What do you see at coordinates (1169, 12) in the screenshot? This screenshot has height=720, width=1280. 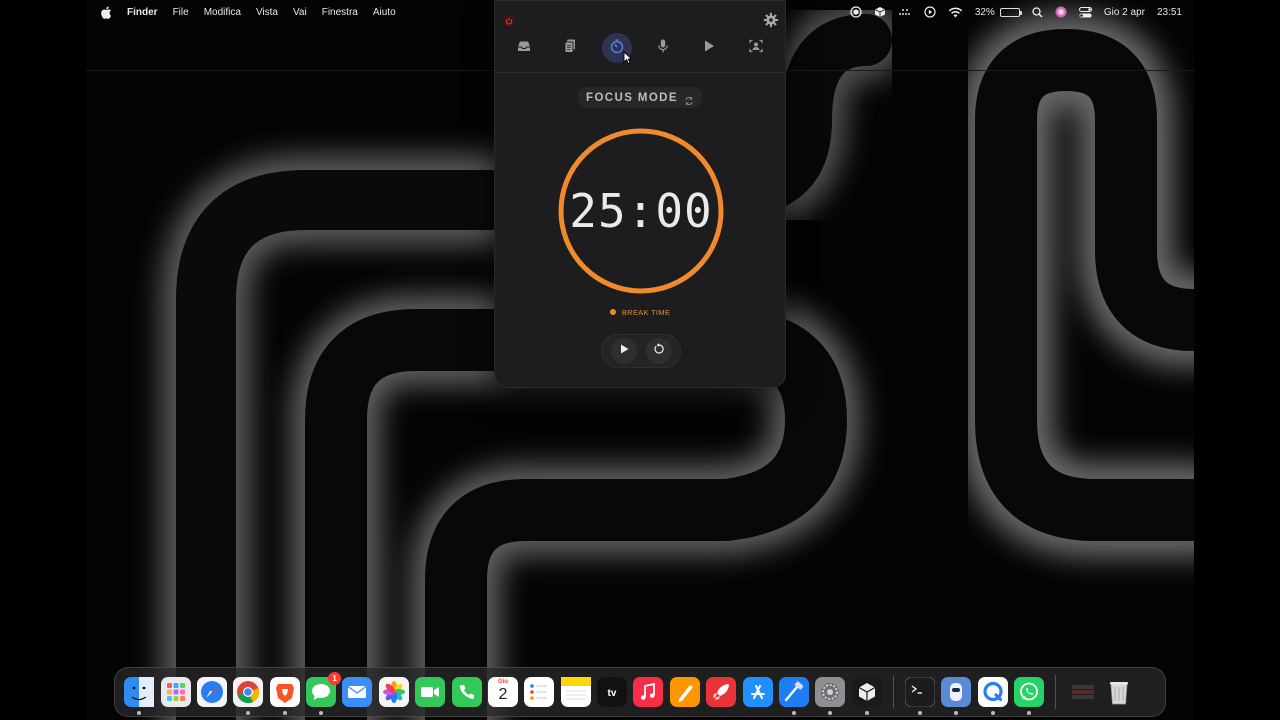 I see `menu-time: 23:51` at bounding box center [1169, 12].